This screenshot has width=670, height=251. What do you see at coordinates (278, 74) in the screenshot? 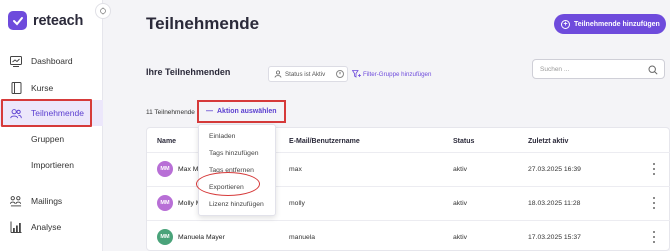
I see `user-icon` at bounding box center [278, 74].